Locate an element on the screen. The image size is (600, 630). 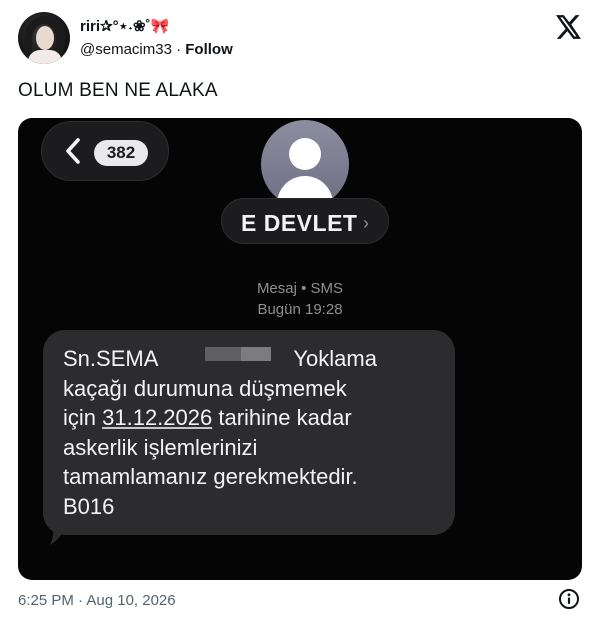
contact-chevron-icon: › is located at coordinates (366, 223).